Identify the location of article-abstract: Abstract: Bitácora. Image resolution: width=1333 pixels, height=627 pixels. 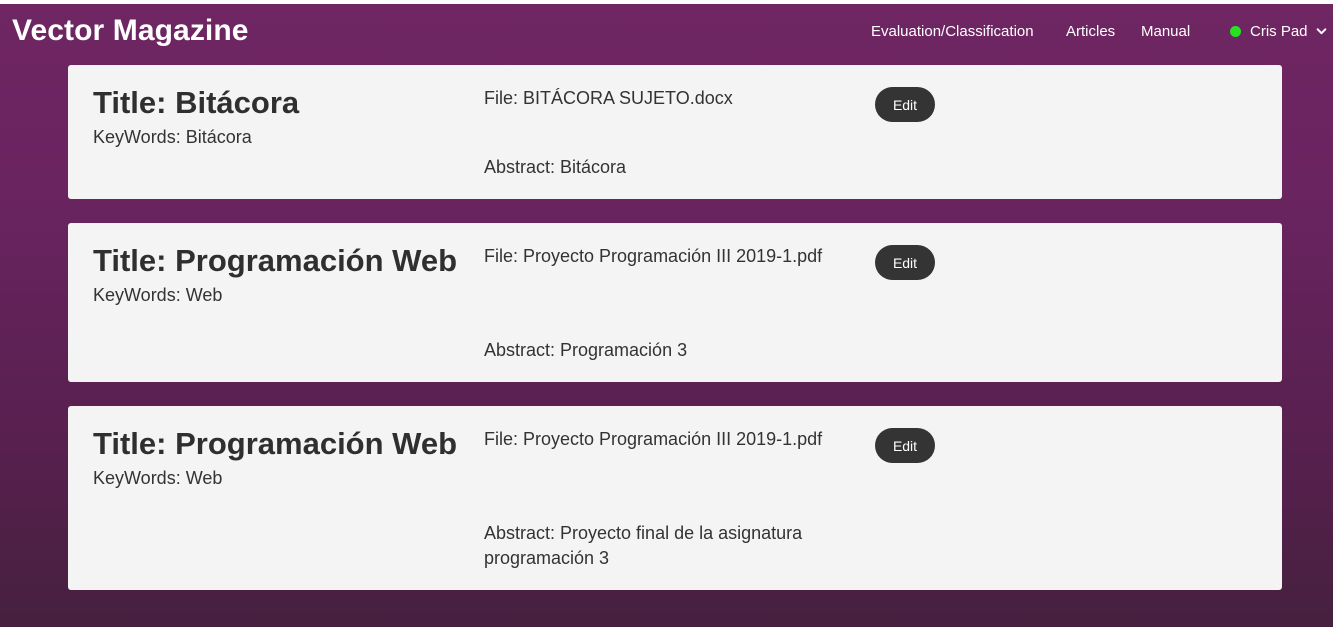
(555, 167).